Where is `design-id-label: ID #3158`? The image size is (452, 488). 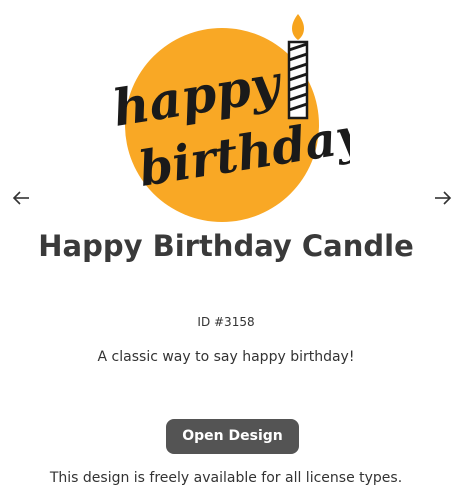 design-id-label: ID #3158 is located at coordinates (226, 322).